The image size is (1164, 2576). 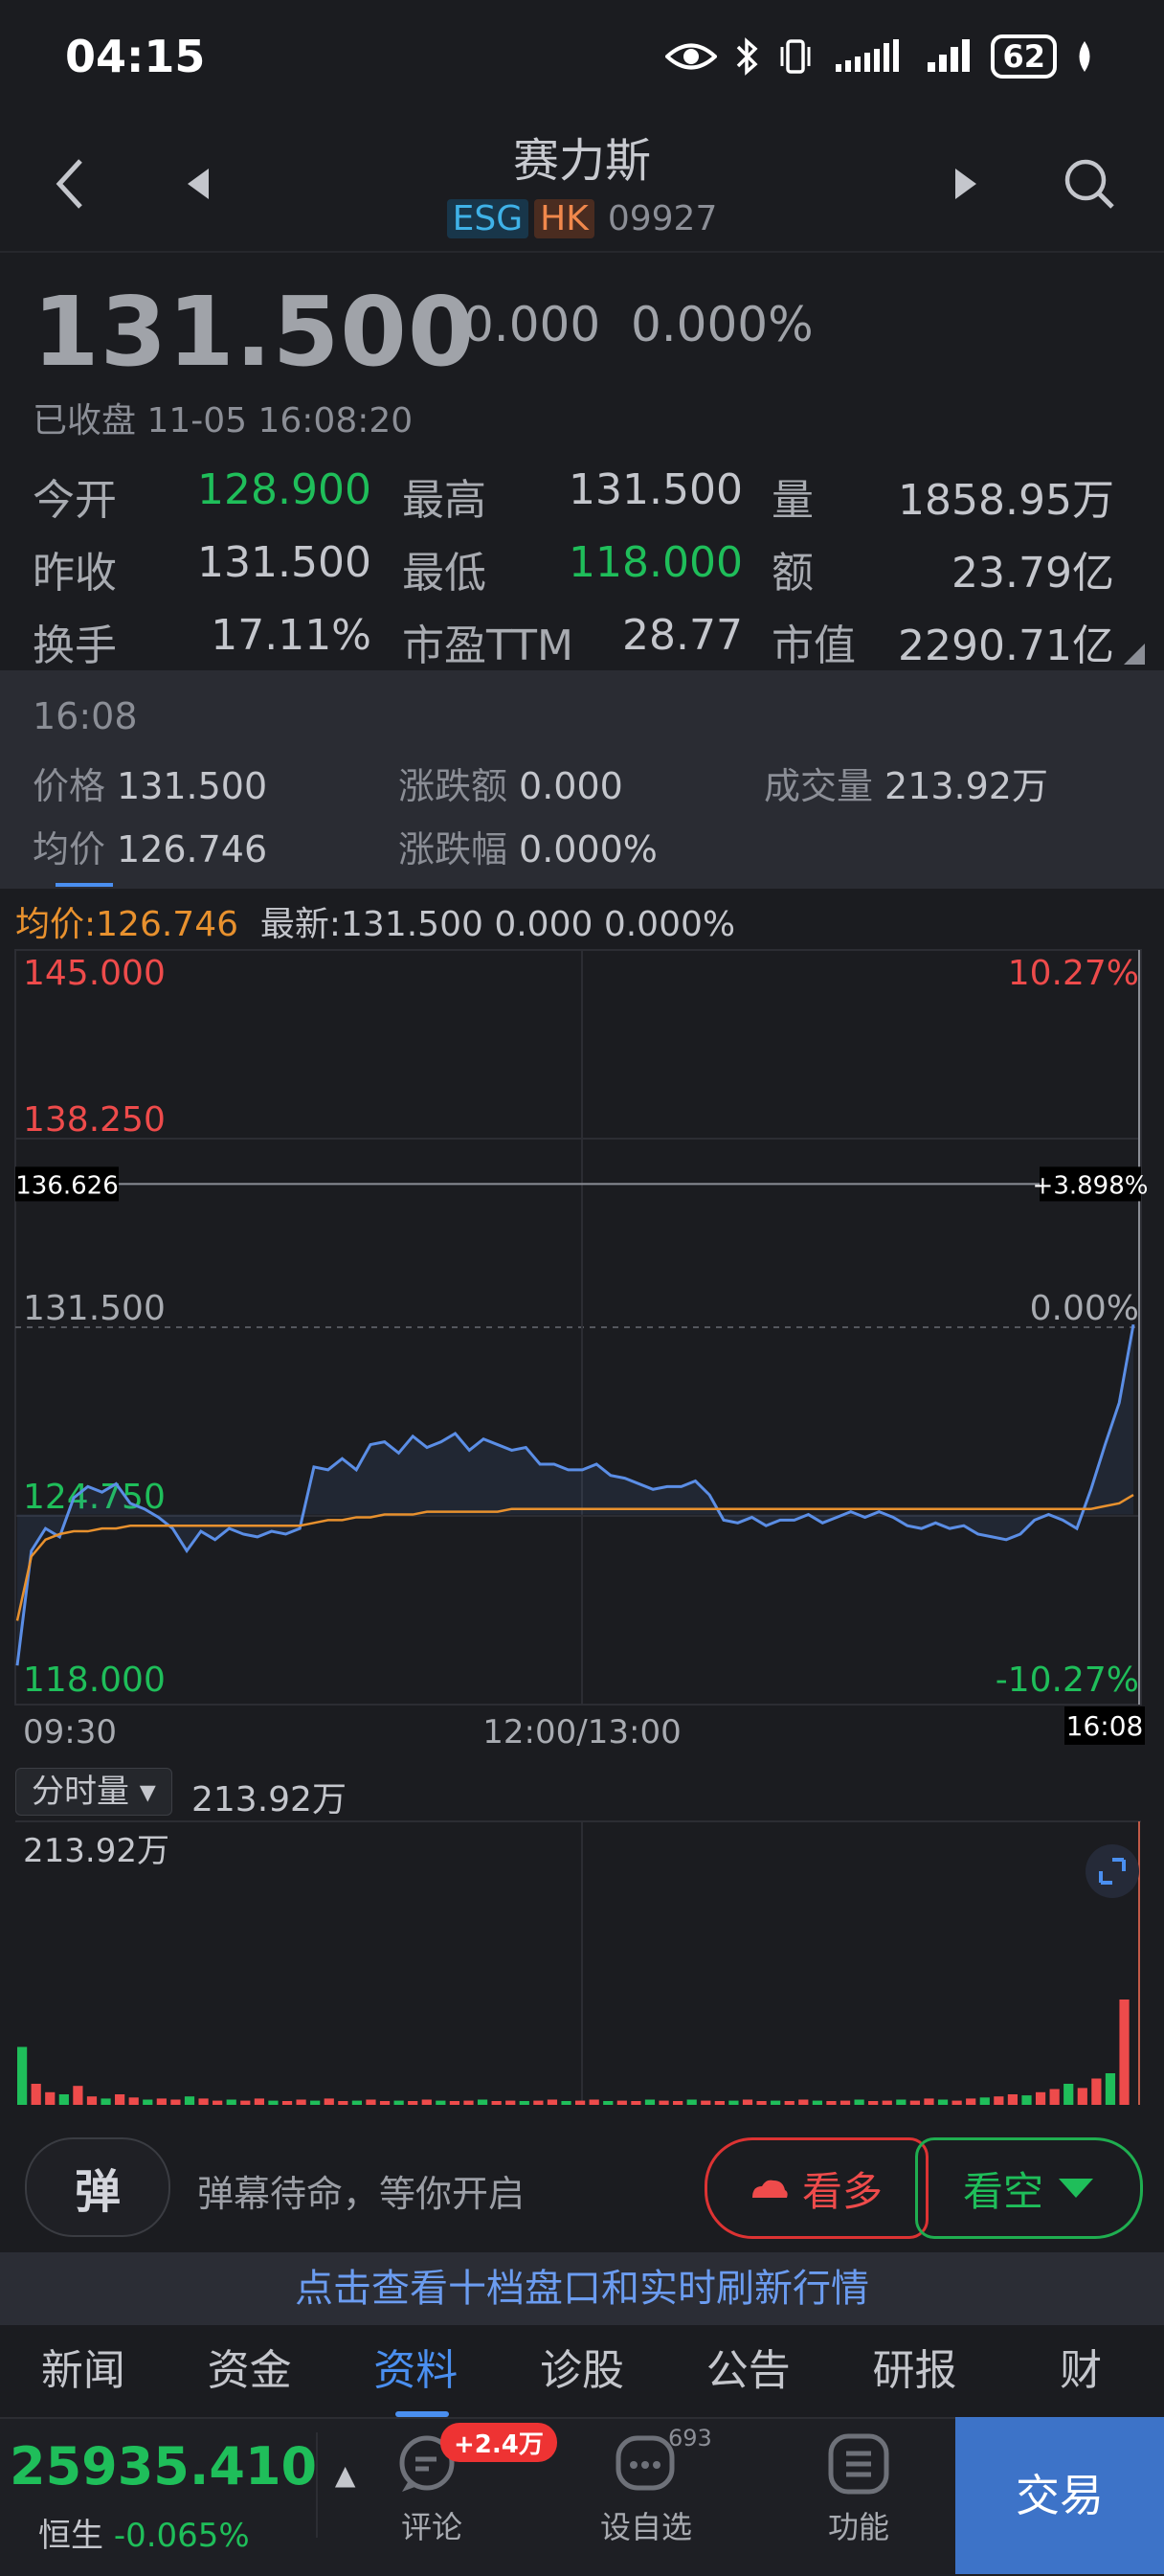 I want to click on tab-item: 资金, so click(x=250, y=2371).